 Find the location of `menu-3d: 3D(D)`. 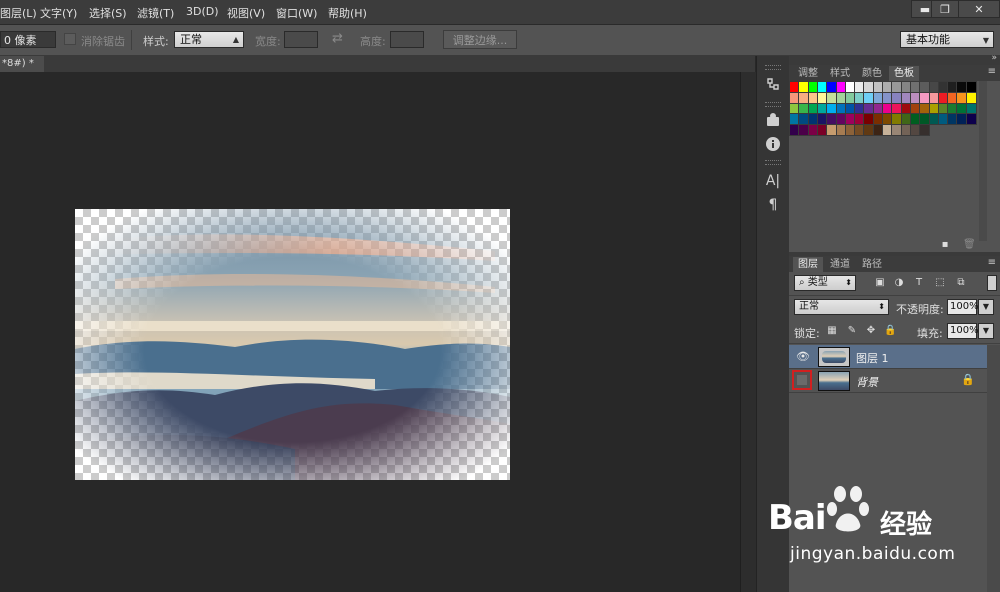

menu-3d: 3D(D) is located at coordinates (202, 11).